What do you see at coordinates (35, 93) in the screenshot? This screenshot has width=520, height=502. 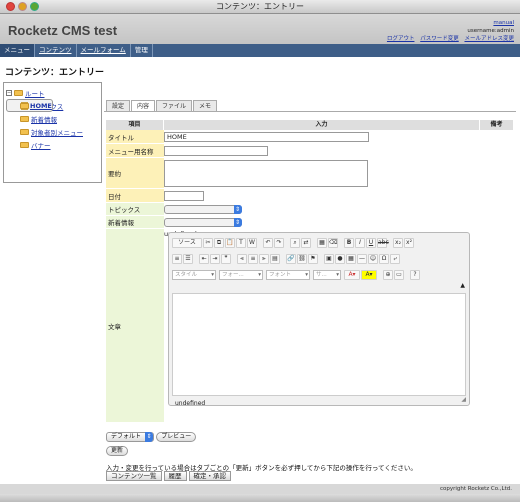 I see `tree-root-link: ルート` at bounding box center [35, 93].